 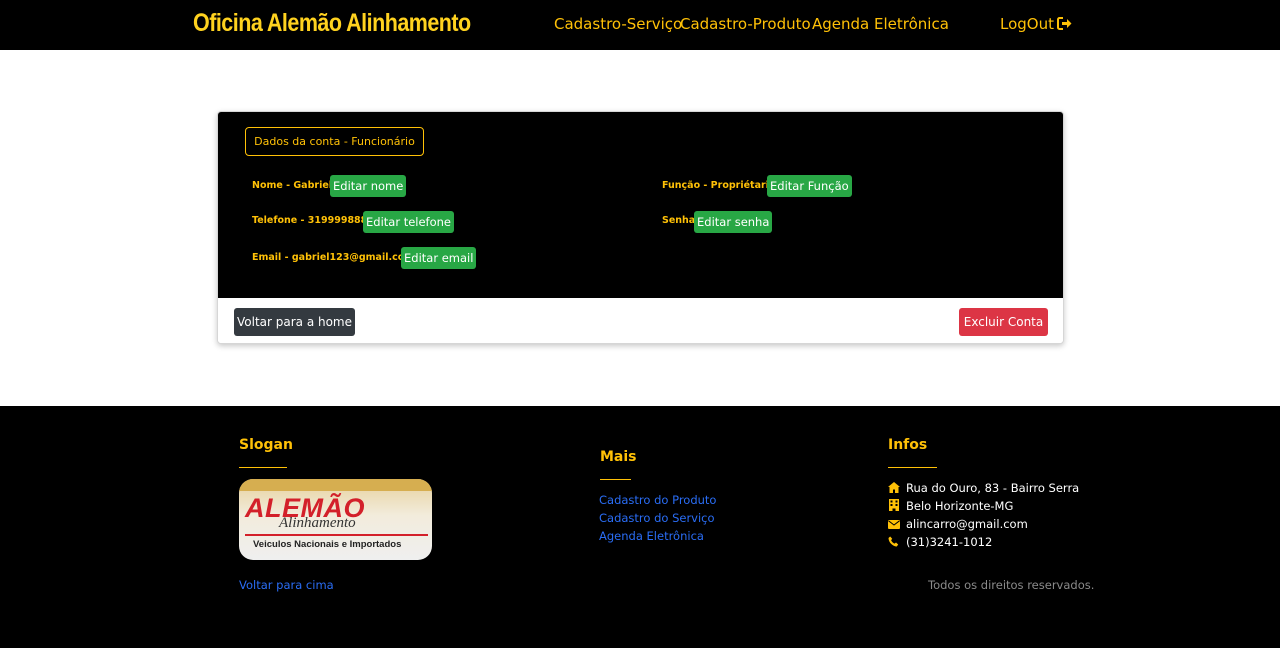 What do you see at coordinates (657, 500) in the screenshot?
I see `footer-link-cadastro-produto: Cadastro do Produto` at bounding box center [657, 500].